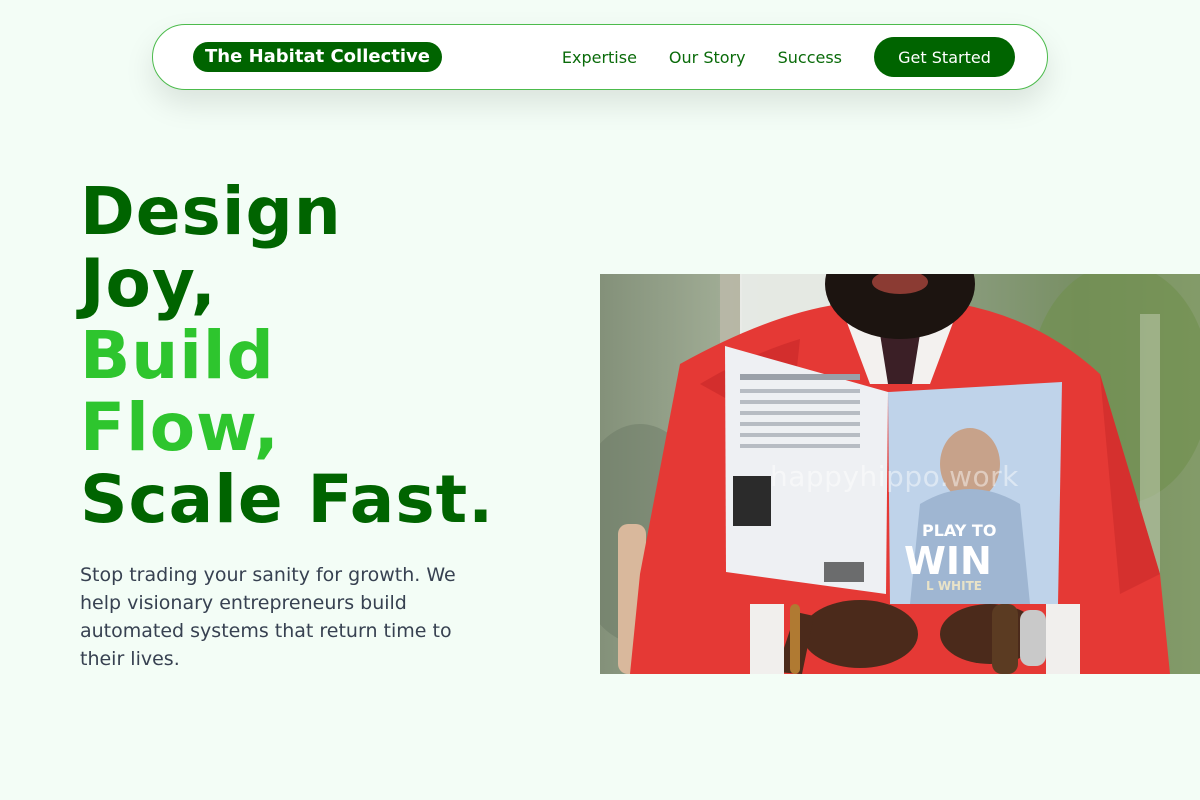 Image resolution: width=1200 pixels, height=800 pixels. I want to click on book-title-main: WIN, so click(948, 561).